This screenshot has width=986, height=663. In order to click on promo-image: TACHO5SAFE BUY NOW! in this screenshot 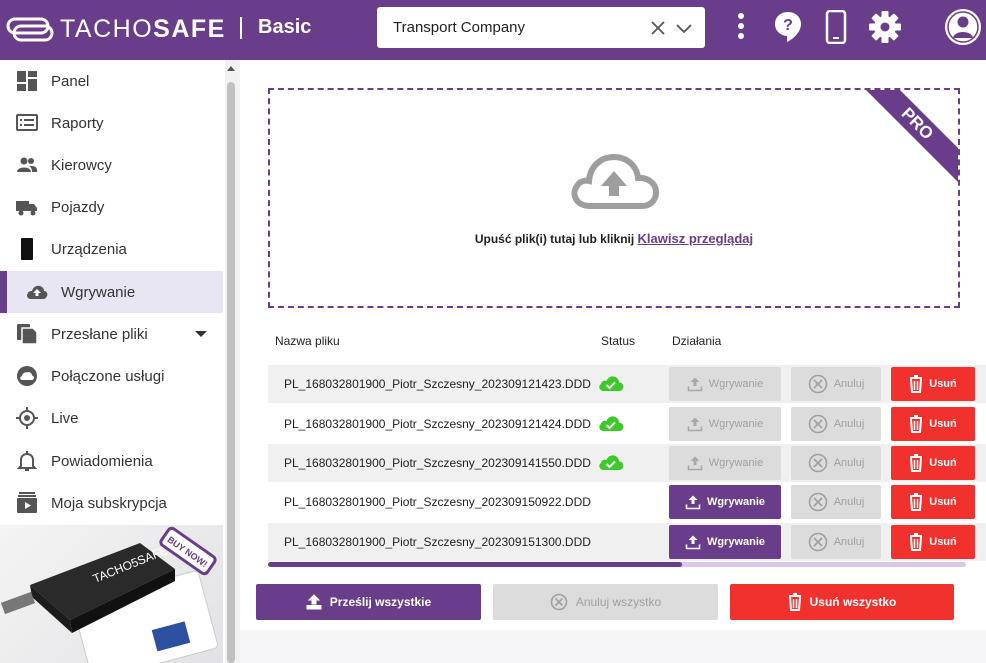, I will do `click(109, 594)`.